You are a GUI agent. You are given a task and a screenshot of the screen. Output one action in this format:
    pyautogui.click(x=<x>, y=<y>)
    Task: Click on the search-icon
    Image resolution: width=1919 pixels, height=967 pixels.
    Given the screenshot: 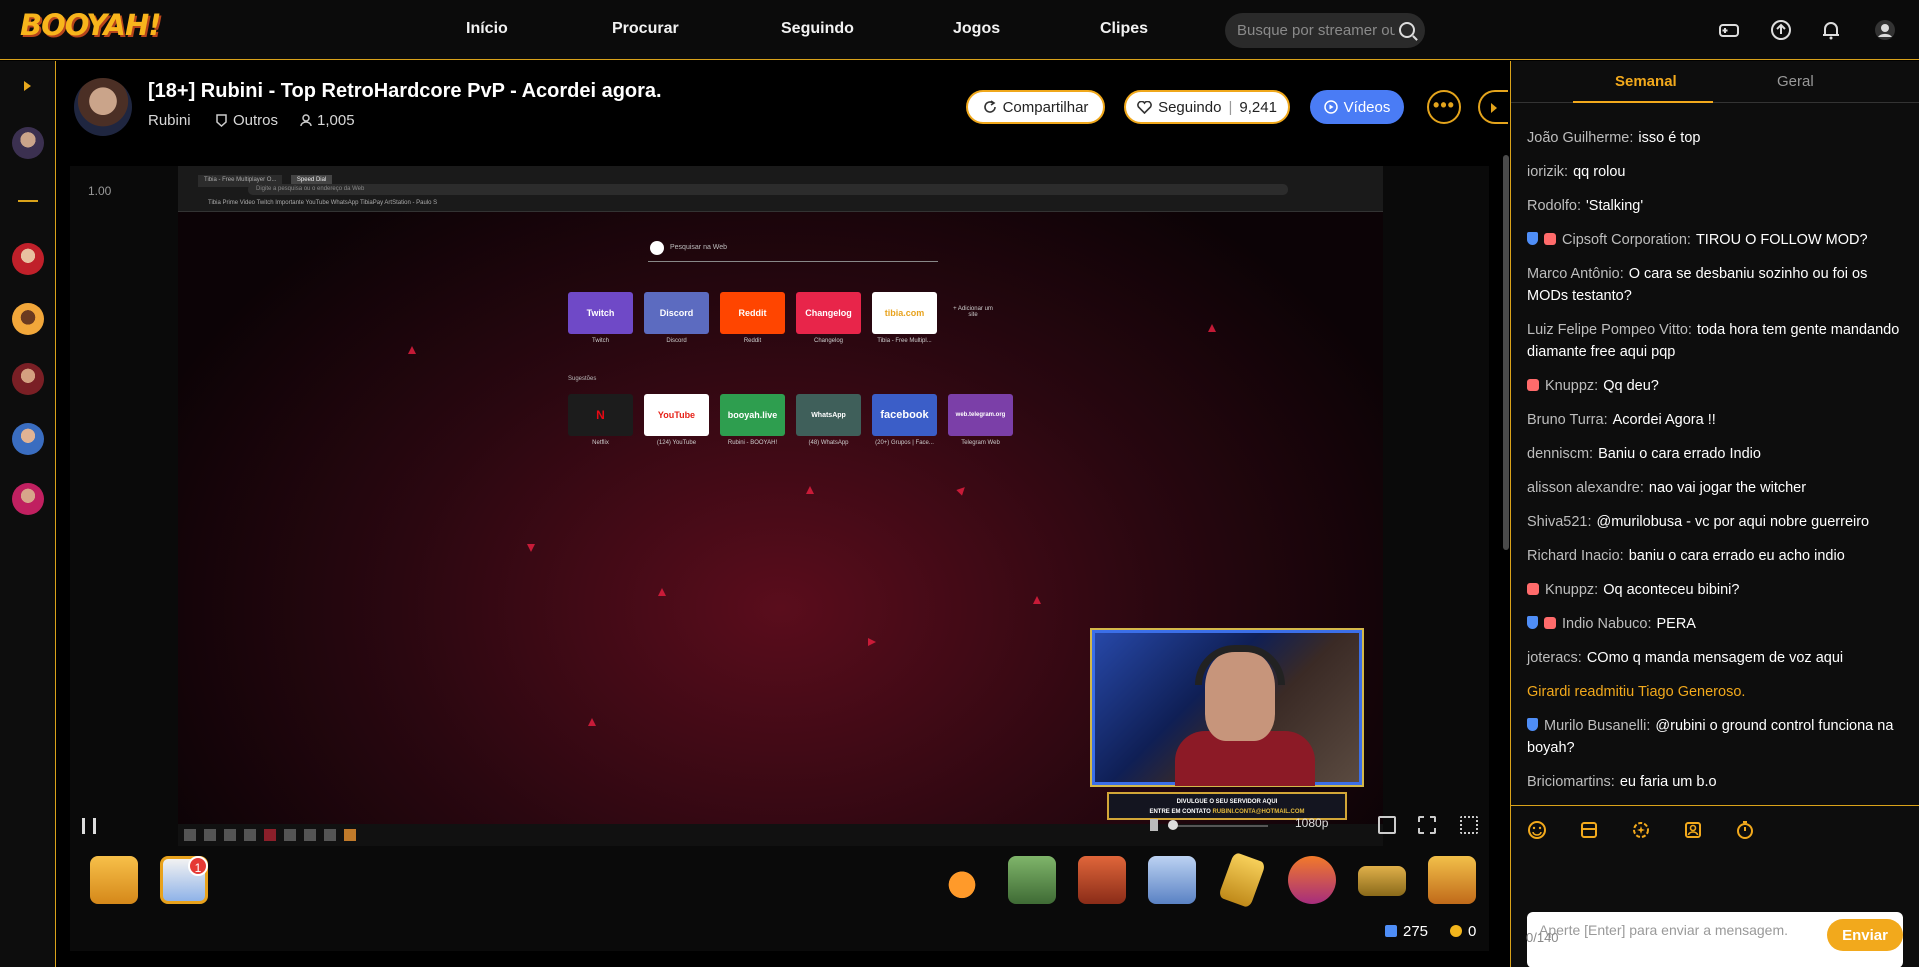 What is the action you would take?
    pyautogui.click(x=1407, y=30)
    